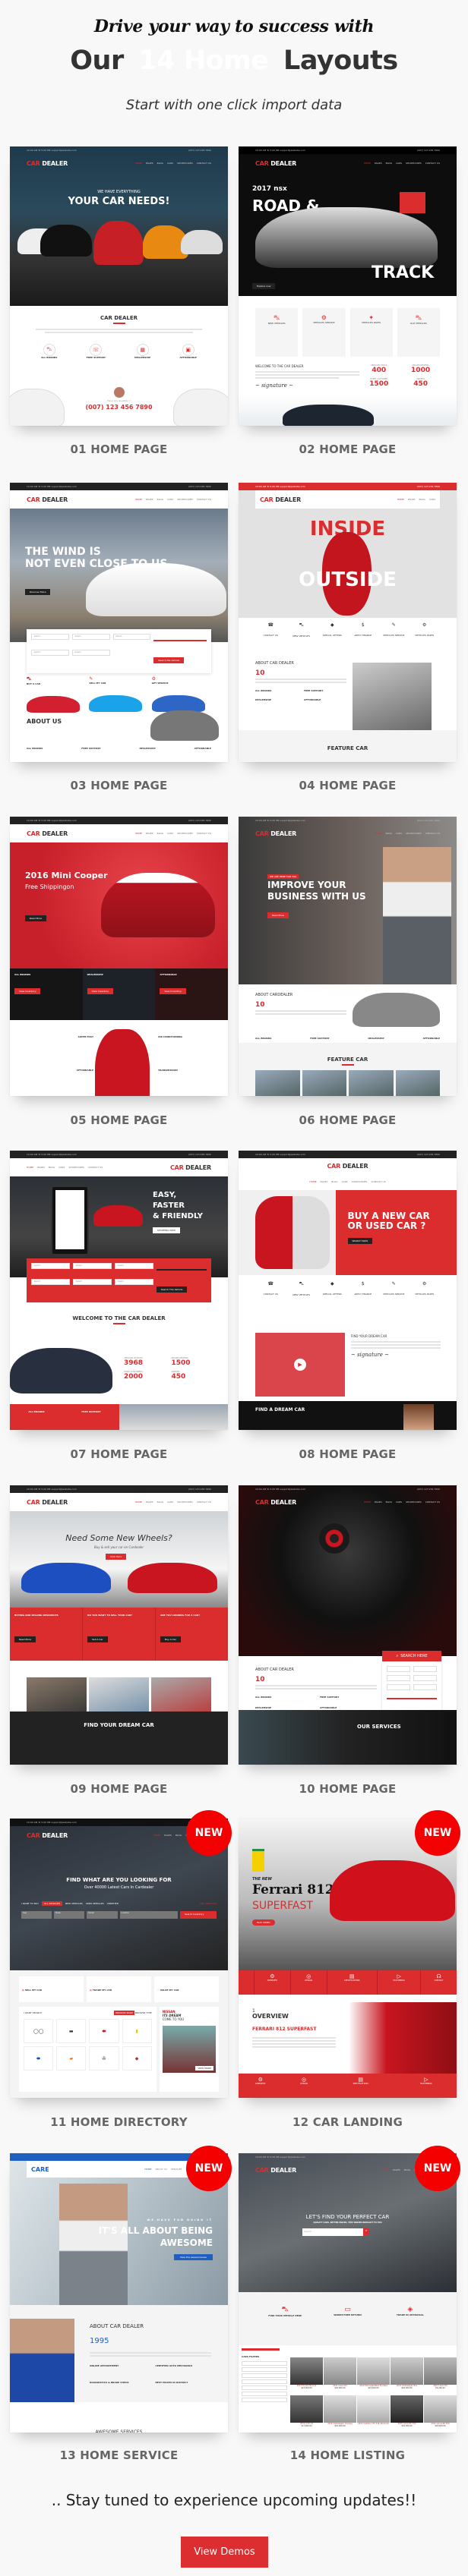 The image size is (468, 2576). I want to click on car-icon: ⛍, so click(49, 349).